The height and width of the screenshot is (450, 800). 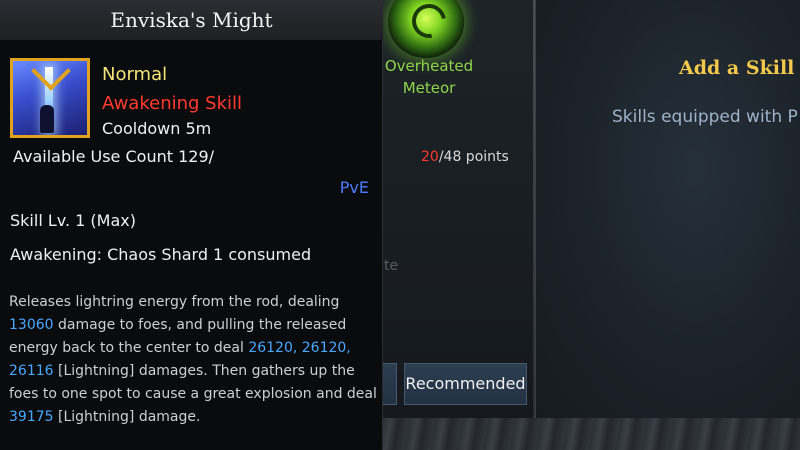 I want to click on mode-badge: PvE, so click(x=354, y=187).